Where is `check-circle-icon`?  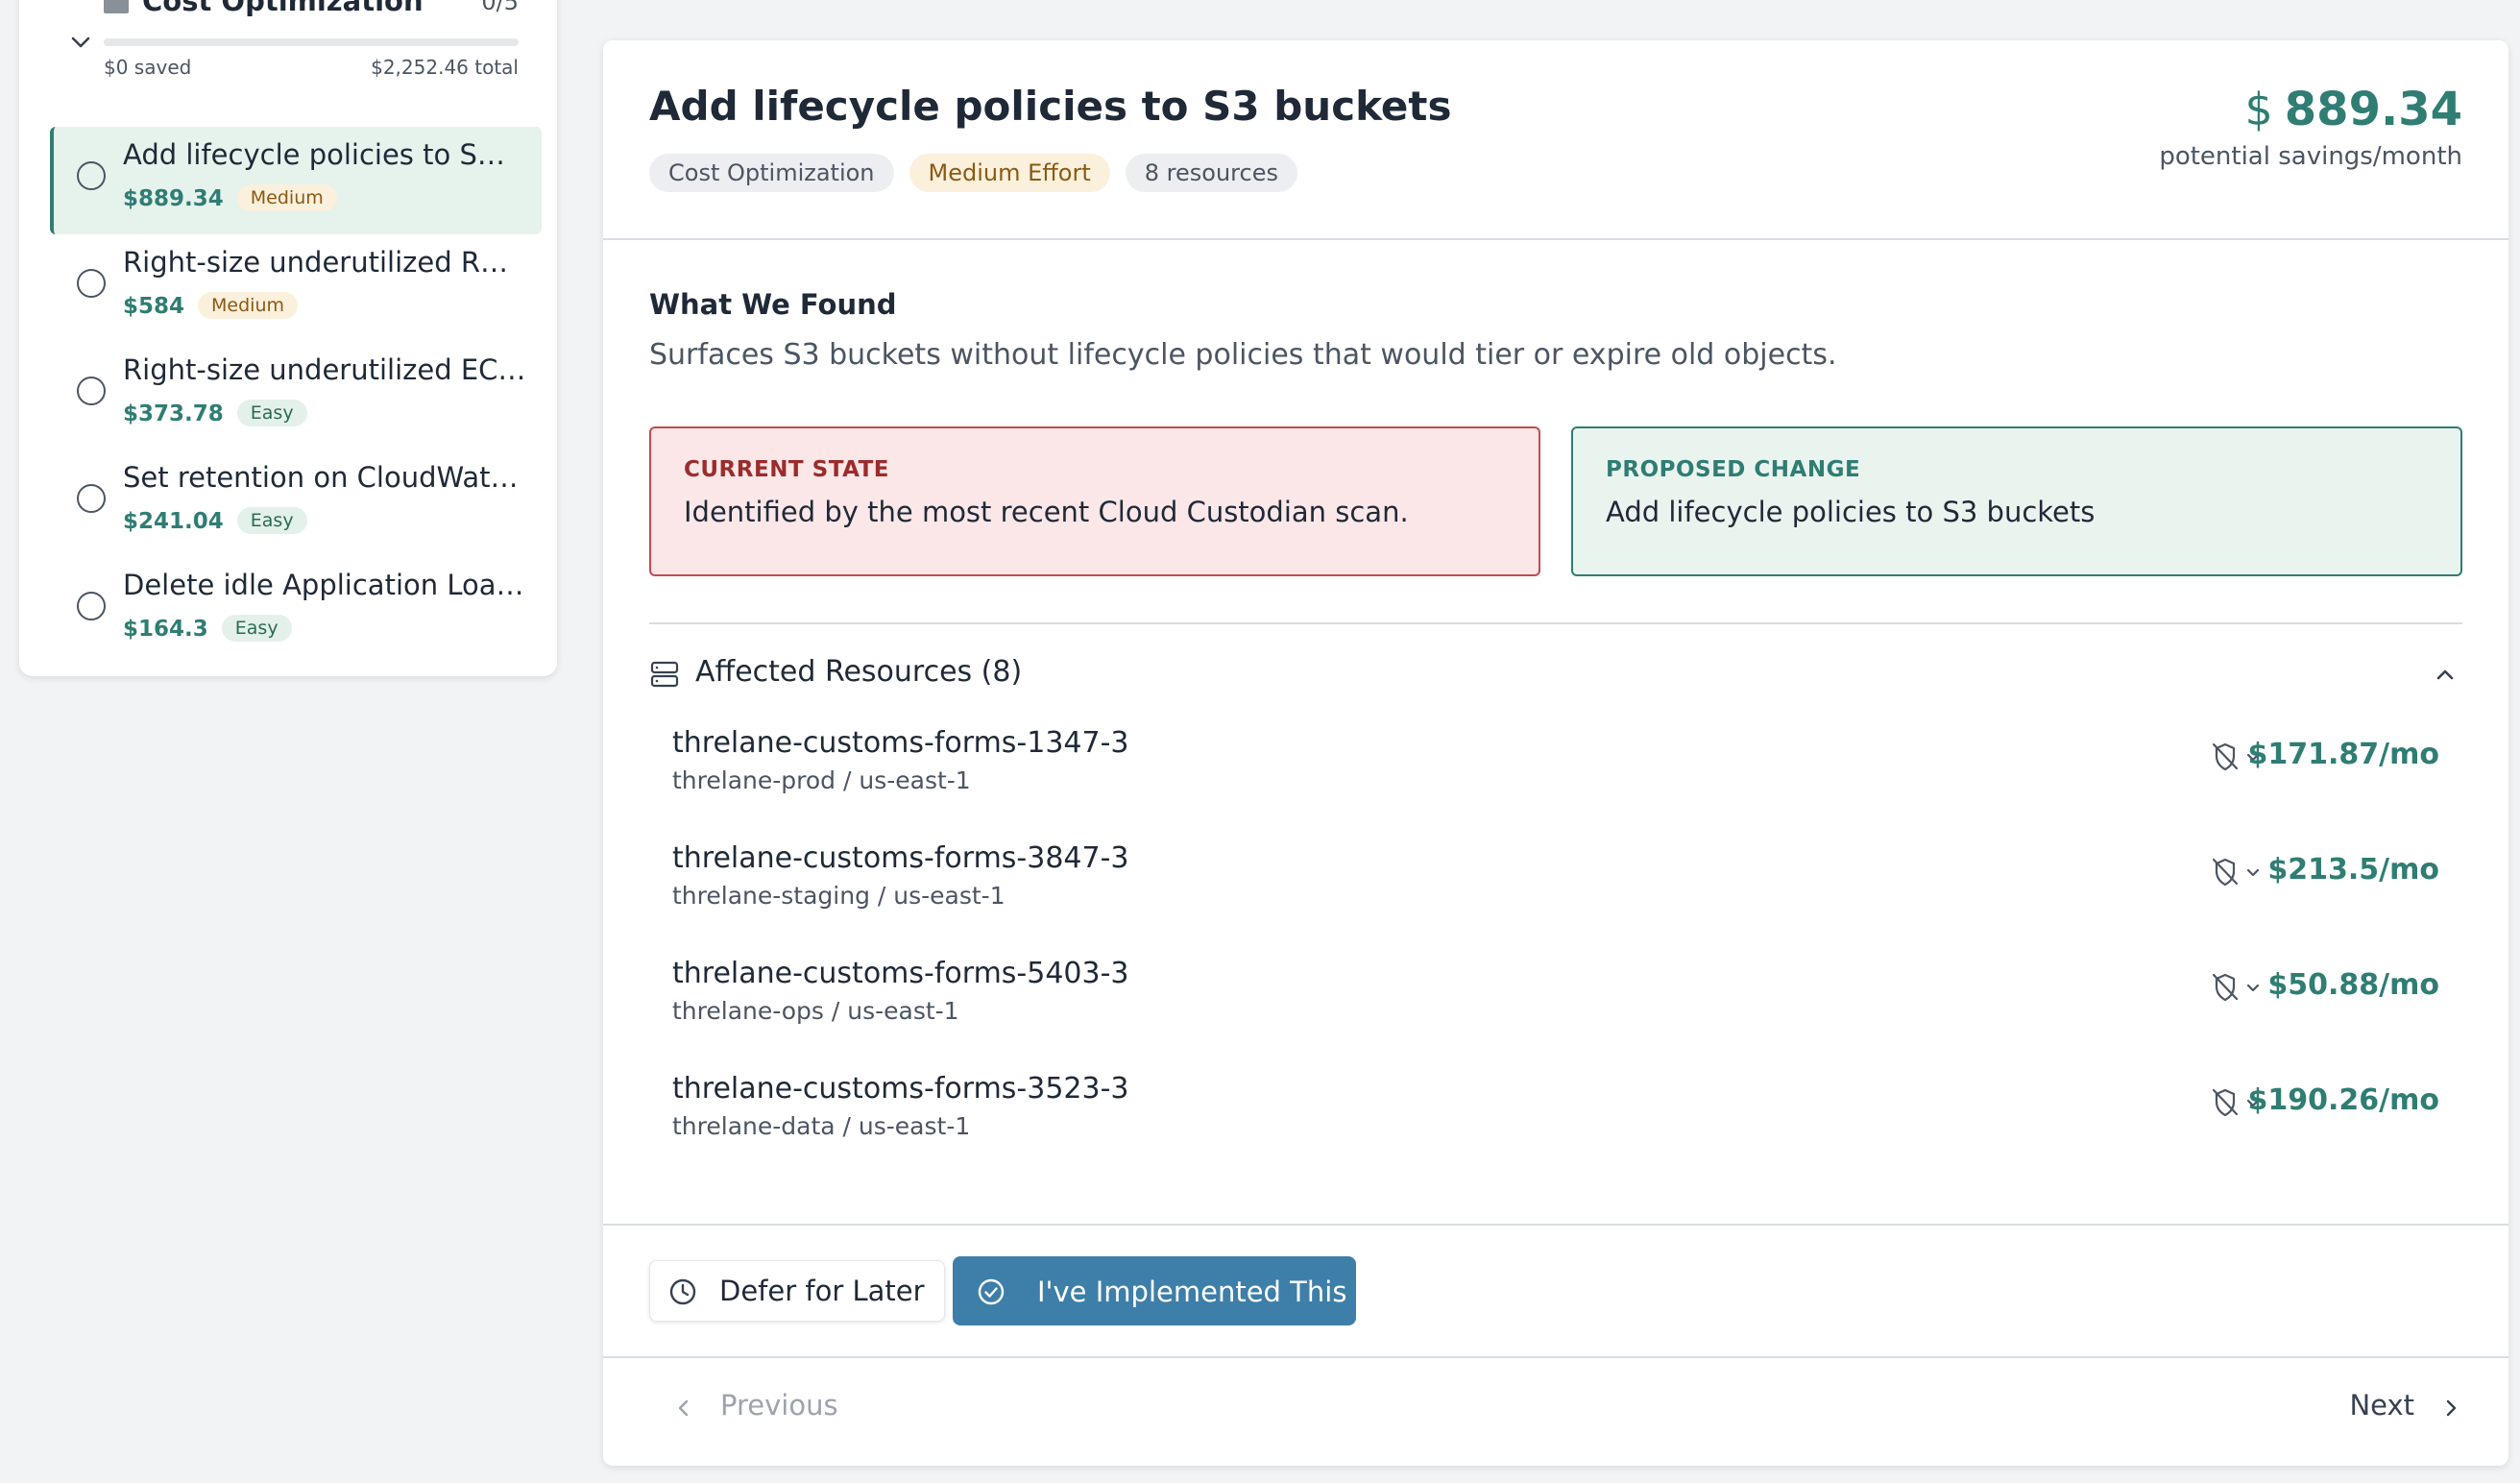 check-circle-icon is located at coordinates (991, 1291).